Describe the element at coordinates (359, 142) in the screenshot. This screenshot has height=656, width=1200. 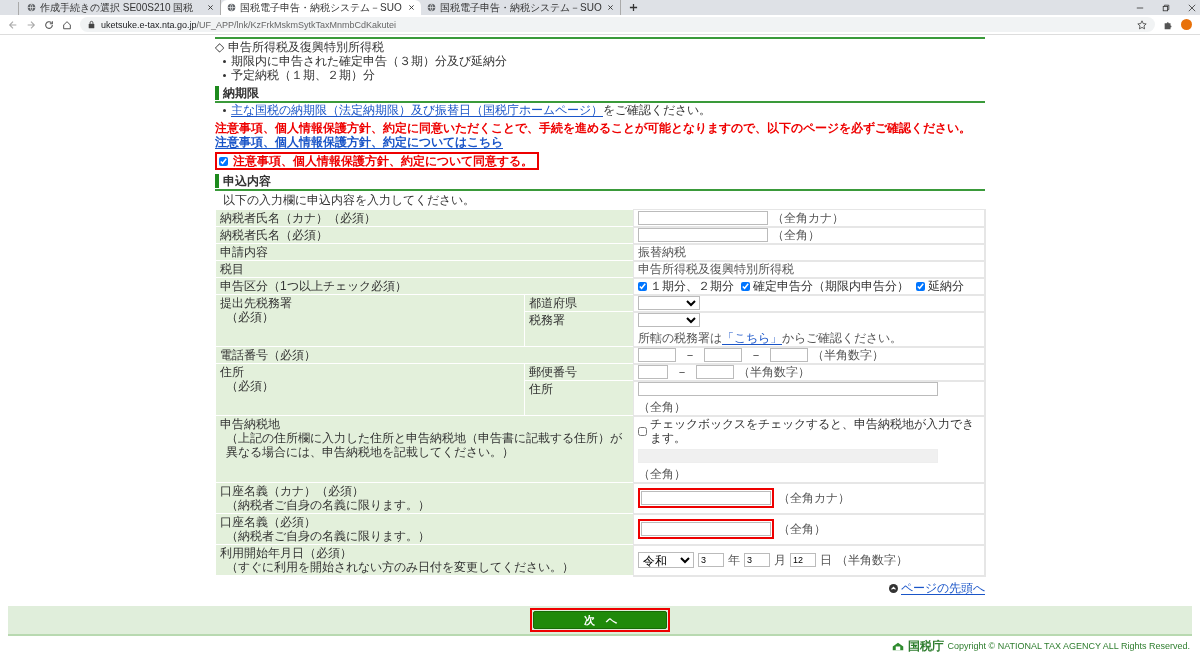
I see `terms-link: 注意事項、個人情報保護方針、約定についてはこちら` at that location.